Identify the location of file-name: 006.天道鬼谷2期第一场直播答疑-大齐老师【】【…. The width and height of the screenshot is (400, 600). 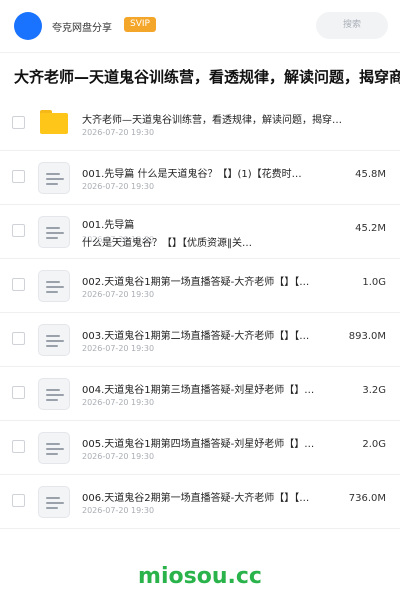
(196, 498).